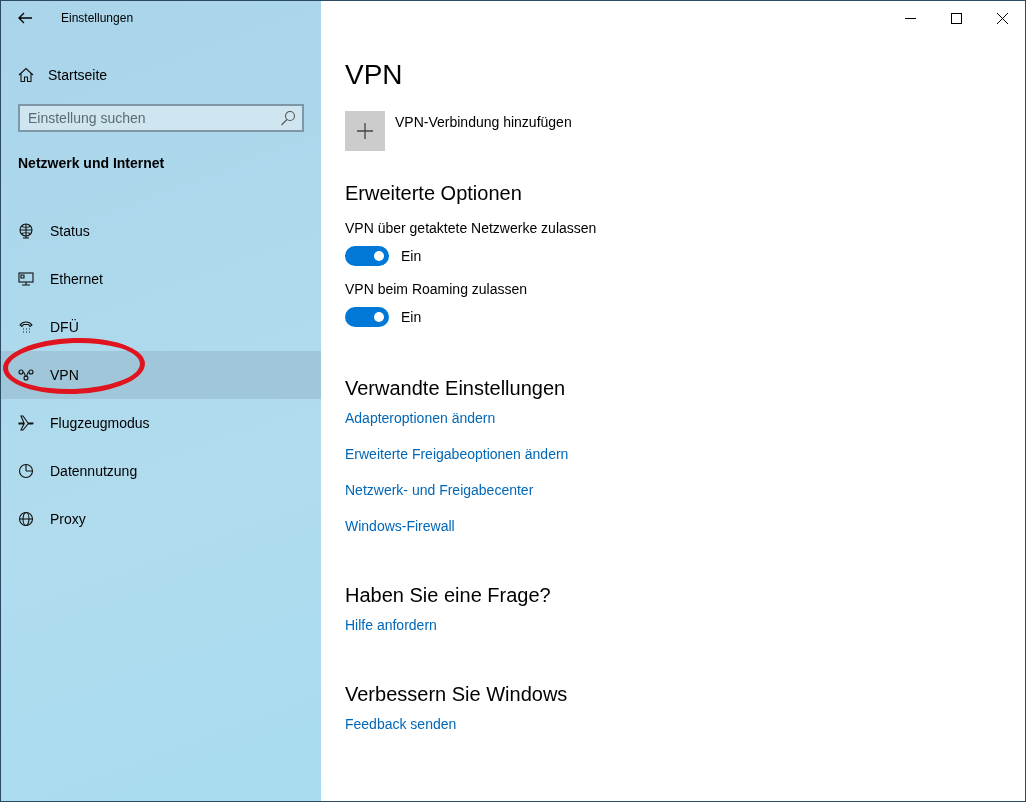 The height and width of the screenshot is (802, 1026). What do you see at coordinates (288, 118) in the screenshot?
I see `search-icon` at bounding box center [288, 118].